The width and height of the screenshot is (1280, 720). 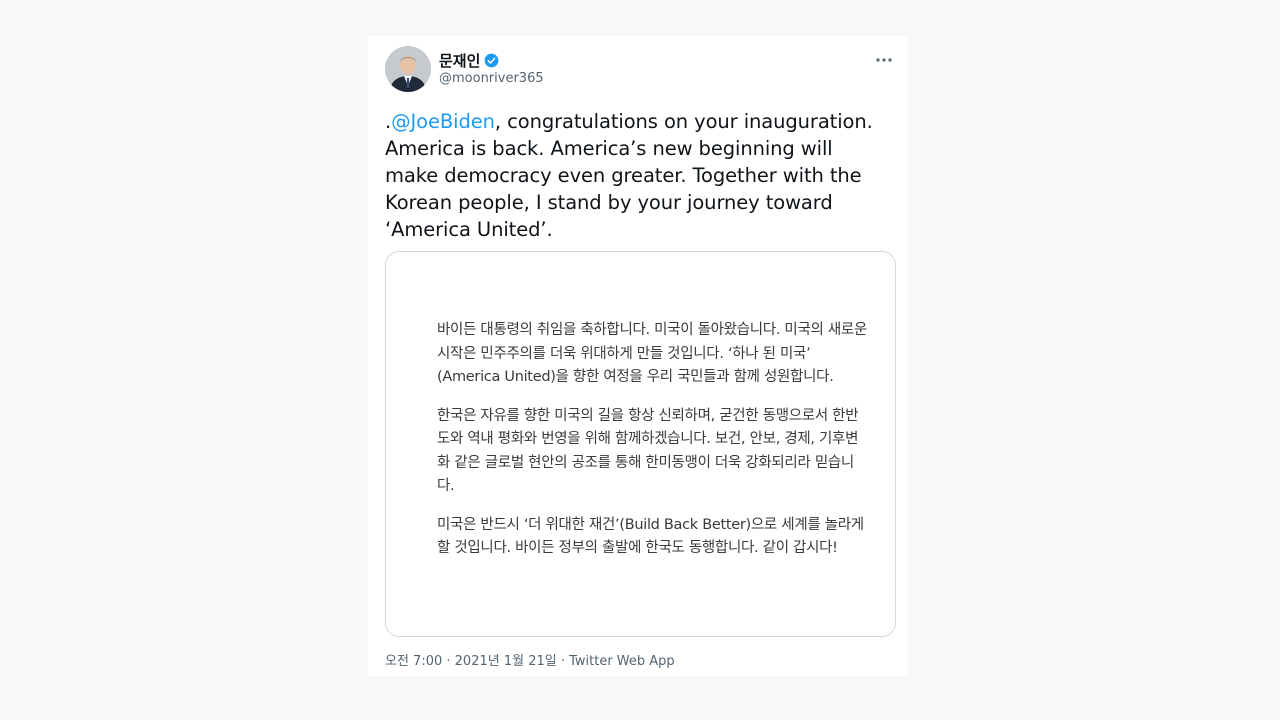 What do you see at coordinates (491, 78) in the screenshot?
I see `user-handle: @moonriver365` at bounding box center [491, 78].